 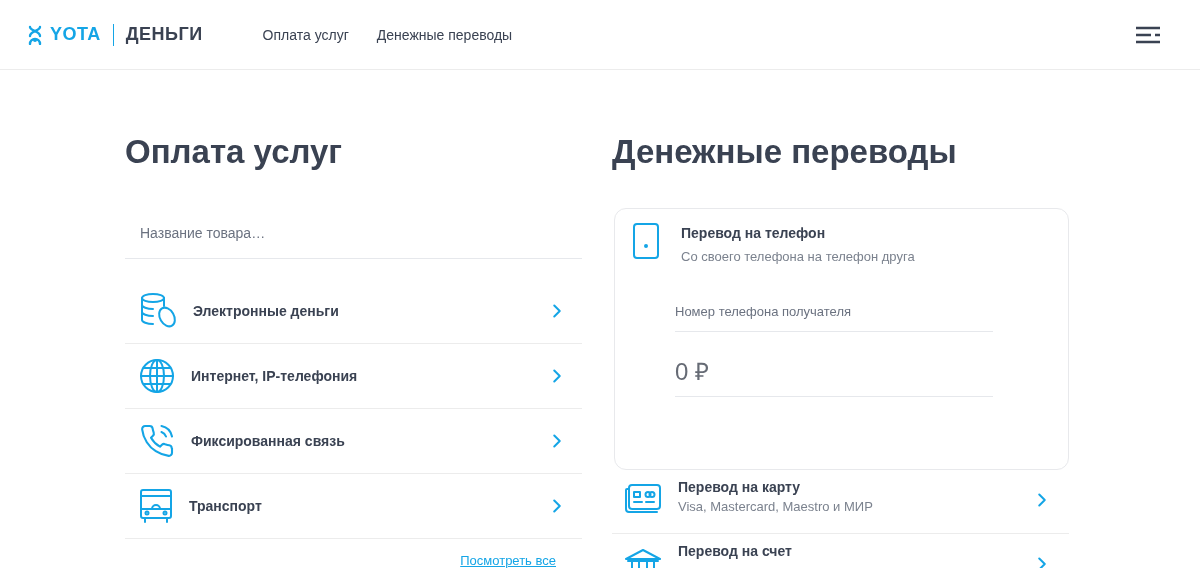 What do you see at coordinates (158, 311) in the screenshot?
I see `coins-icon` at bounding box center [158, 311].